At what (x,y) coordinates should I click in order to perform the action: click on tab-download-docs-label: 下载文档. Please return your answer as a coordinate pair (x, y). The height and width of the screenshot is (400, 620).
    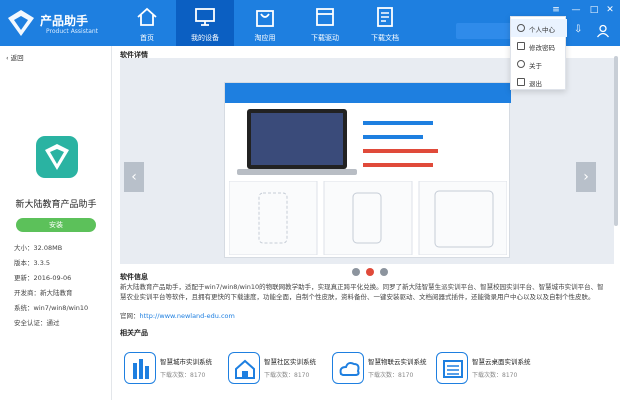
    Looking at the image, I should click on (385, 38).